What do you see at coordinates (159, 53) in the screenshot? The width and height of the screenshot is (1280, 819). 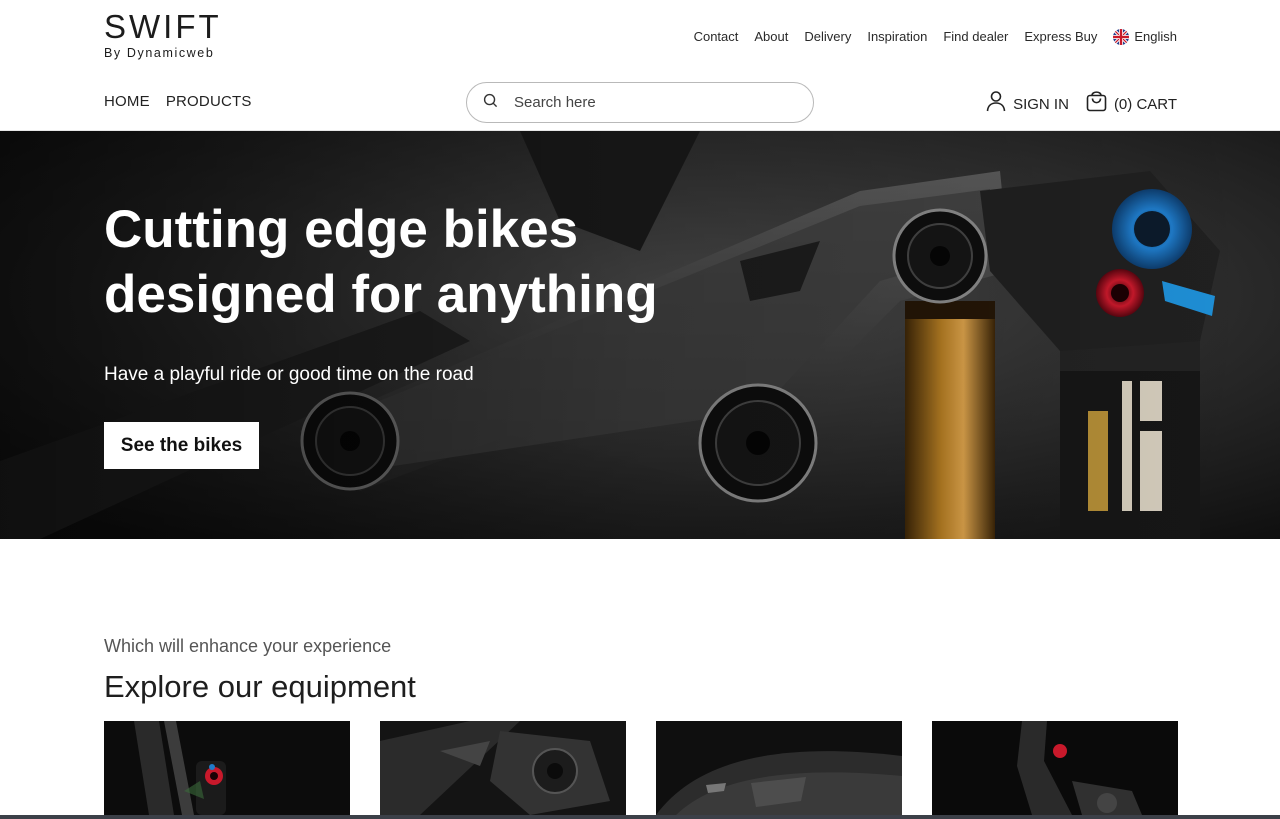 I see `logo-tagline: By Dynamicweb` at bounding box center [159, 53].